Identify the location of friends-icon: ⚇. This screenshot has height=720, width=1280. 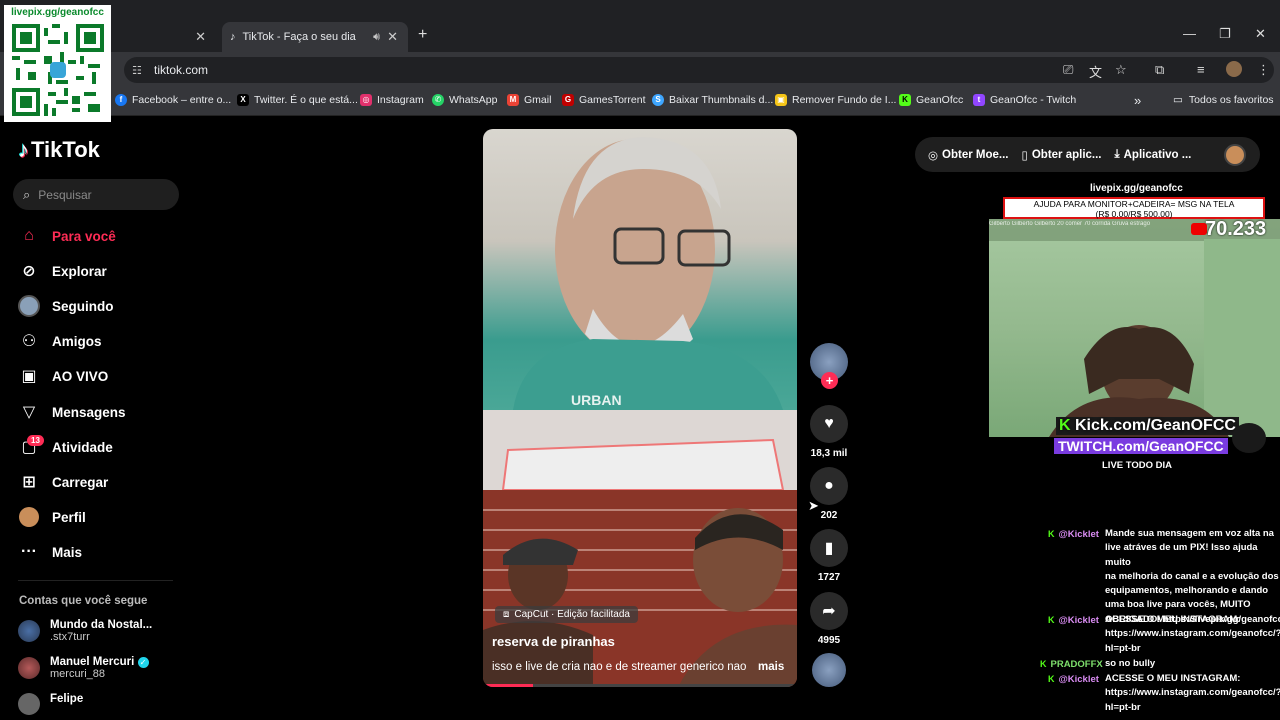
(29, 341).